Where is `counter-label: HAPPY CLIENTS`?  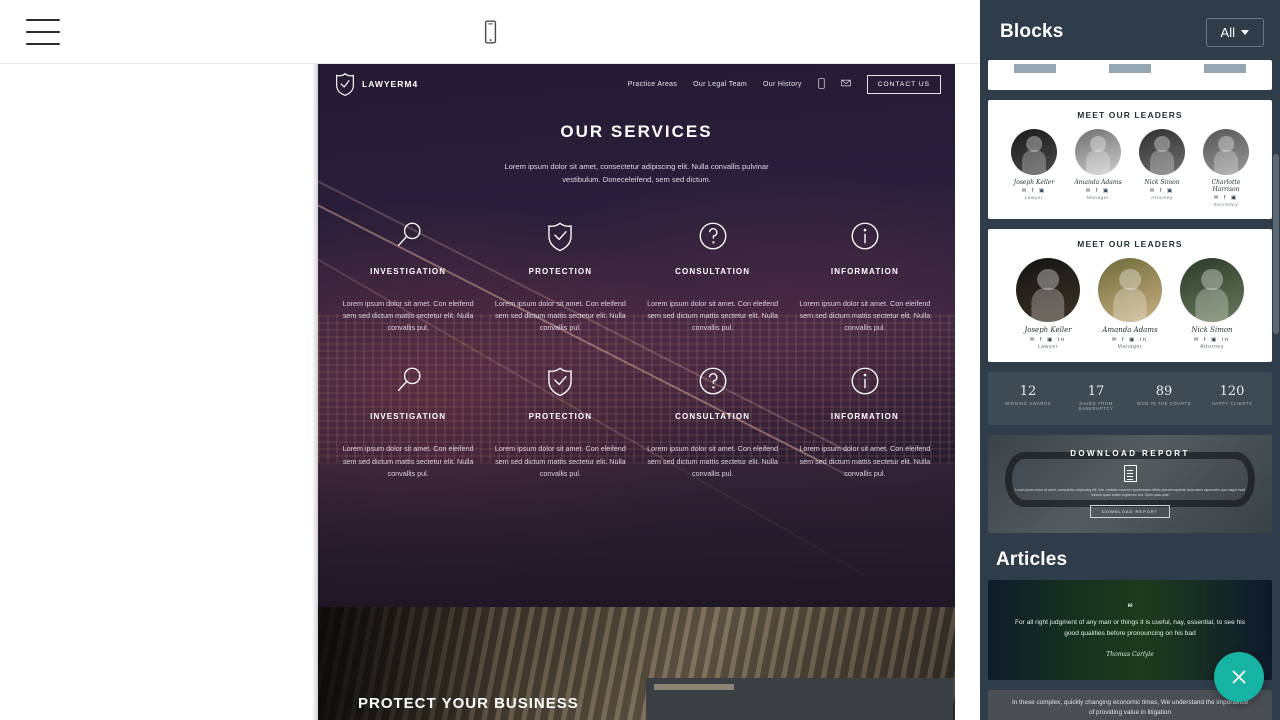 counter-label: HAPPY CLIENTS is located at coordinates (1232, 403).